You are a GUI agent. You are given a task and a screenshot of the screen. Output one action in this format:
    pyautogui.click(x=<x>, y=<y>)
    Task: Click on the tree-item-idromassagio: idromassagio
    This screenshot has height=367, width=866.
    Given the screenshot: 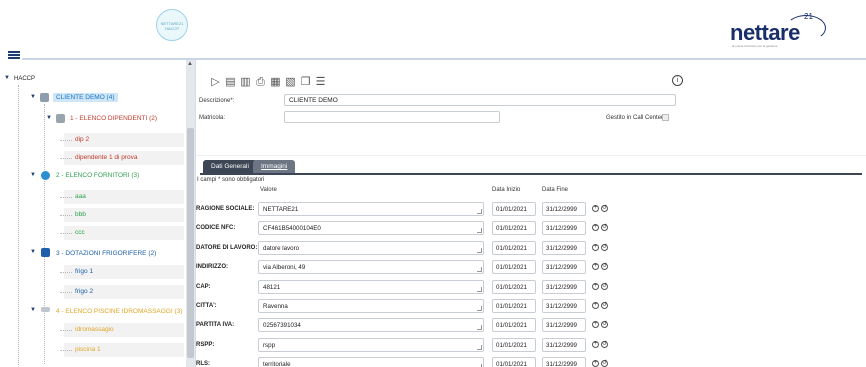 What is the action you would take?
    pyautogui.click(x=94, y=329)
    